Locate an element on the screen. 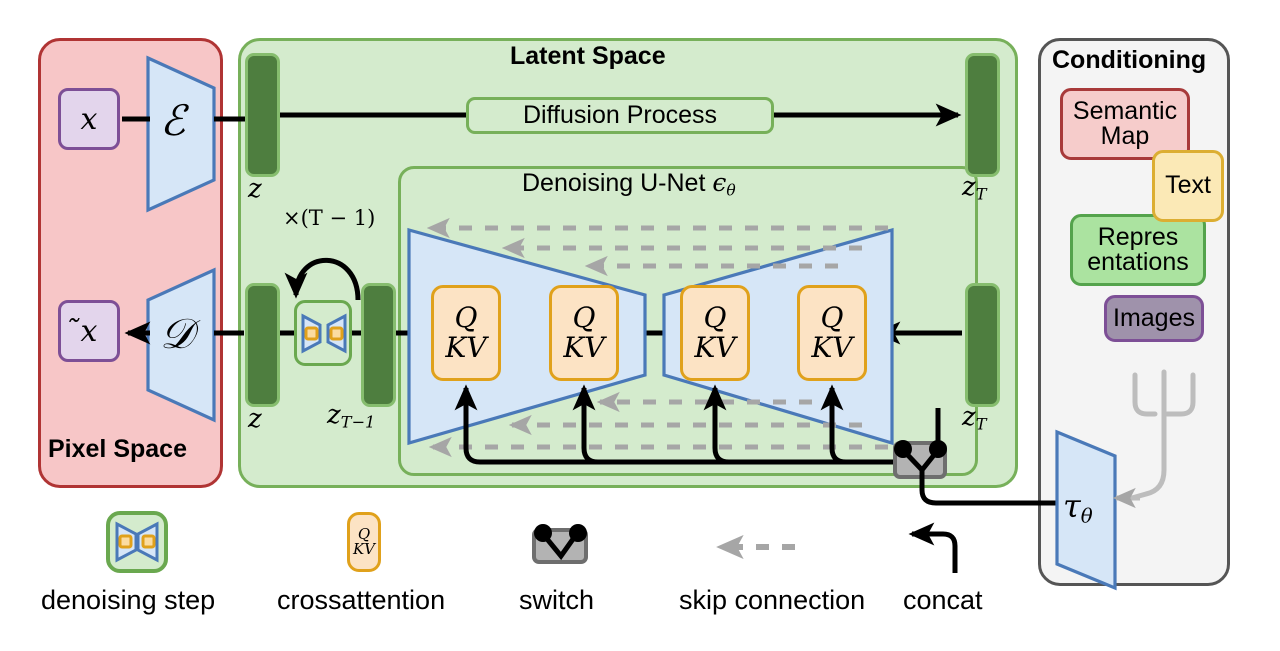  decoder-symbol: 𝒟 is located at coordinates (177, 333).